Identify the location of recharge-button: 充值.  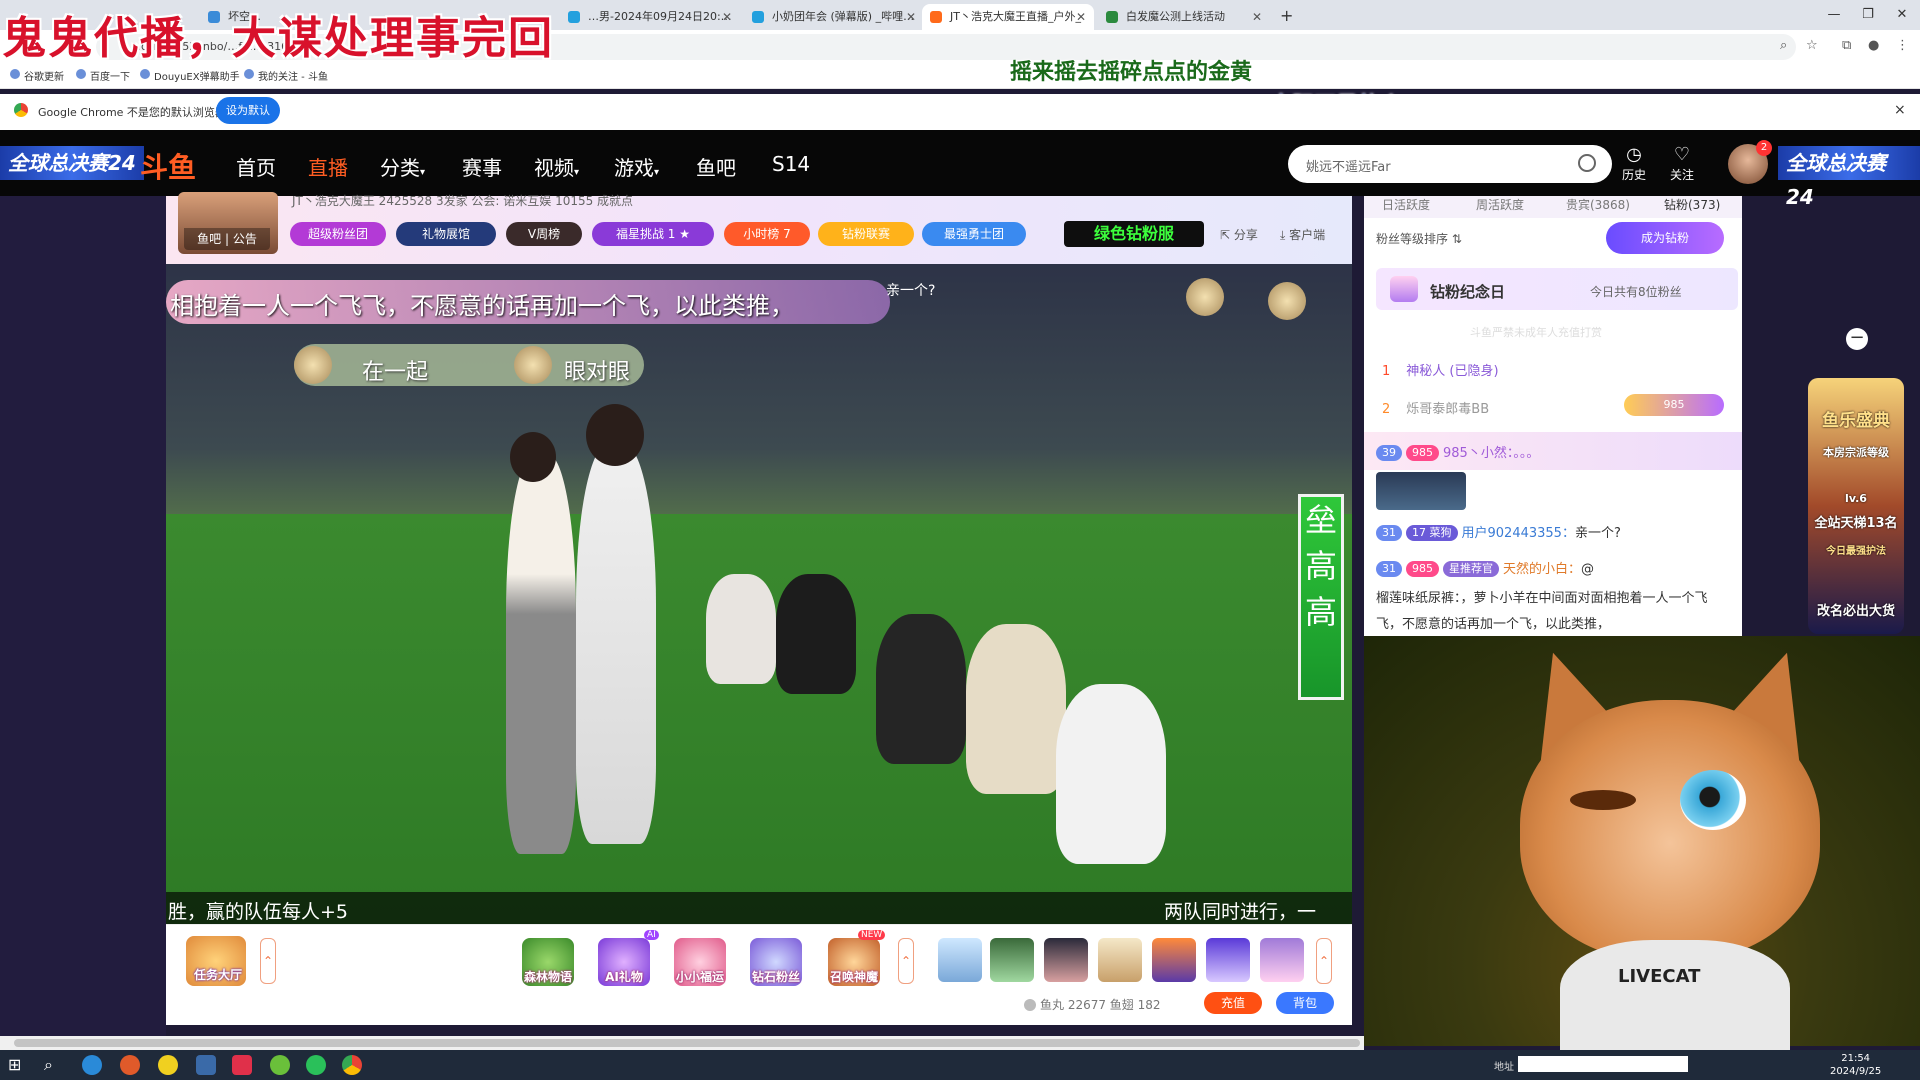
(1233, 1003).